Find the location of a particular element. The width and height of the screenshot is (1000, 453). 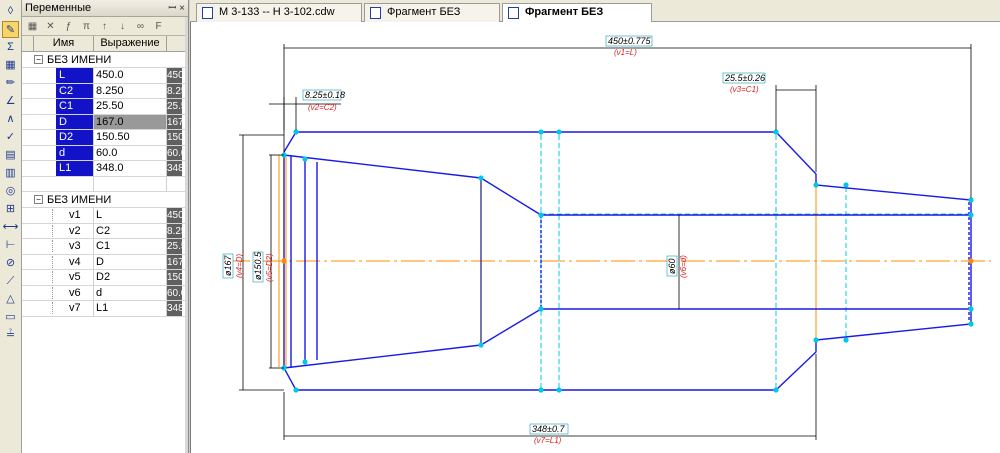

link-row: v1 L 450 is located at coordinates (105, 216).